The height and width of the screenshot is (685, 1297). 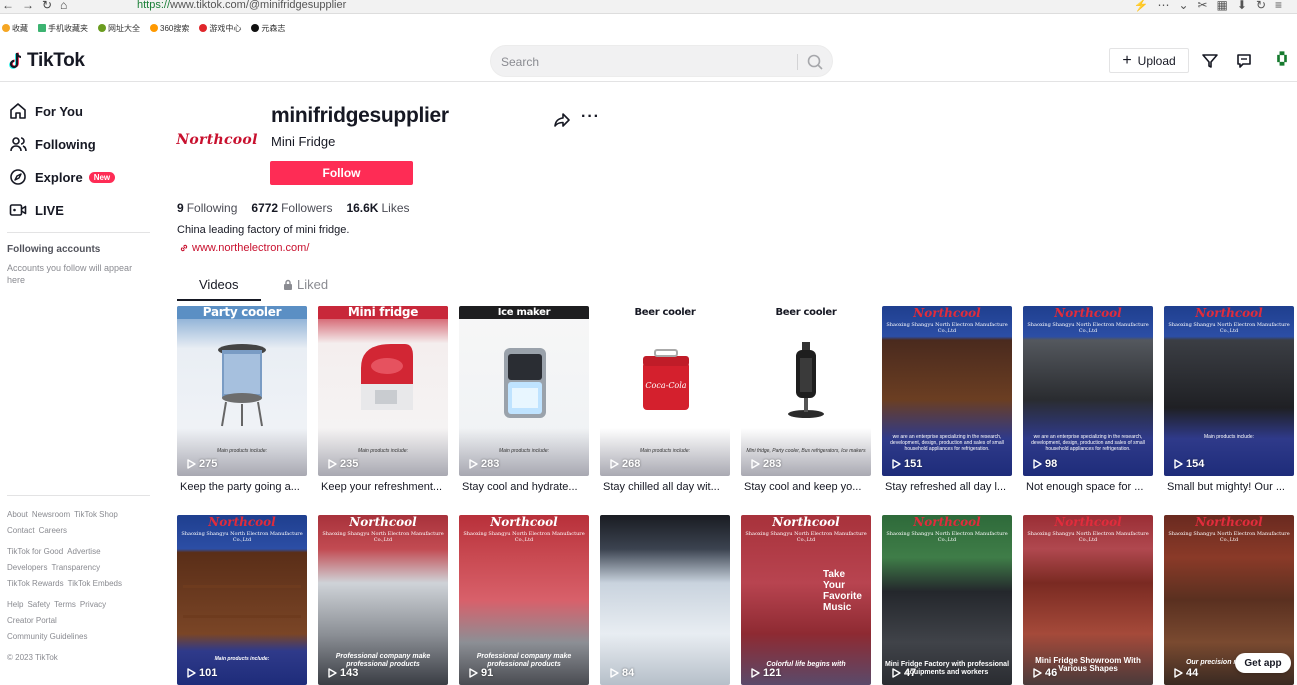 What do you see at coordinates (96, 514) in the screenshot?
I see `footer-link: TikTok Shop` at bounding box center [96, 514].